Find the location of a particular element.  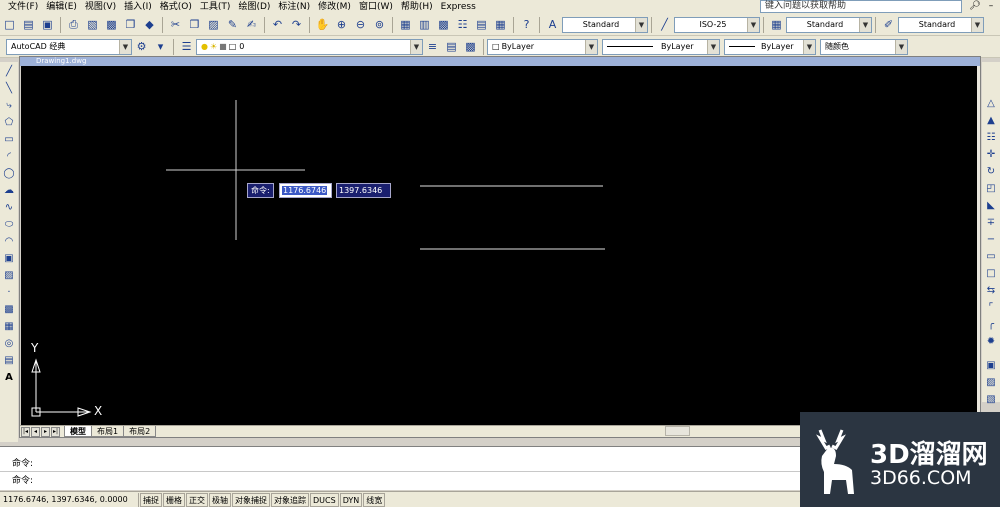

otrack-toggle: 对象追踪 is located at coordinates (290, 499).